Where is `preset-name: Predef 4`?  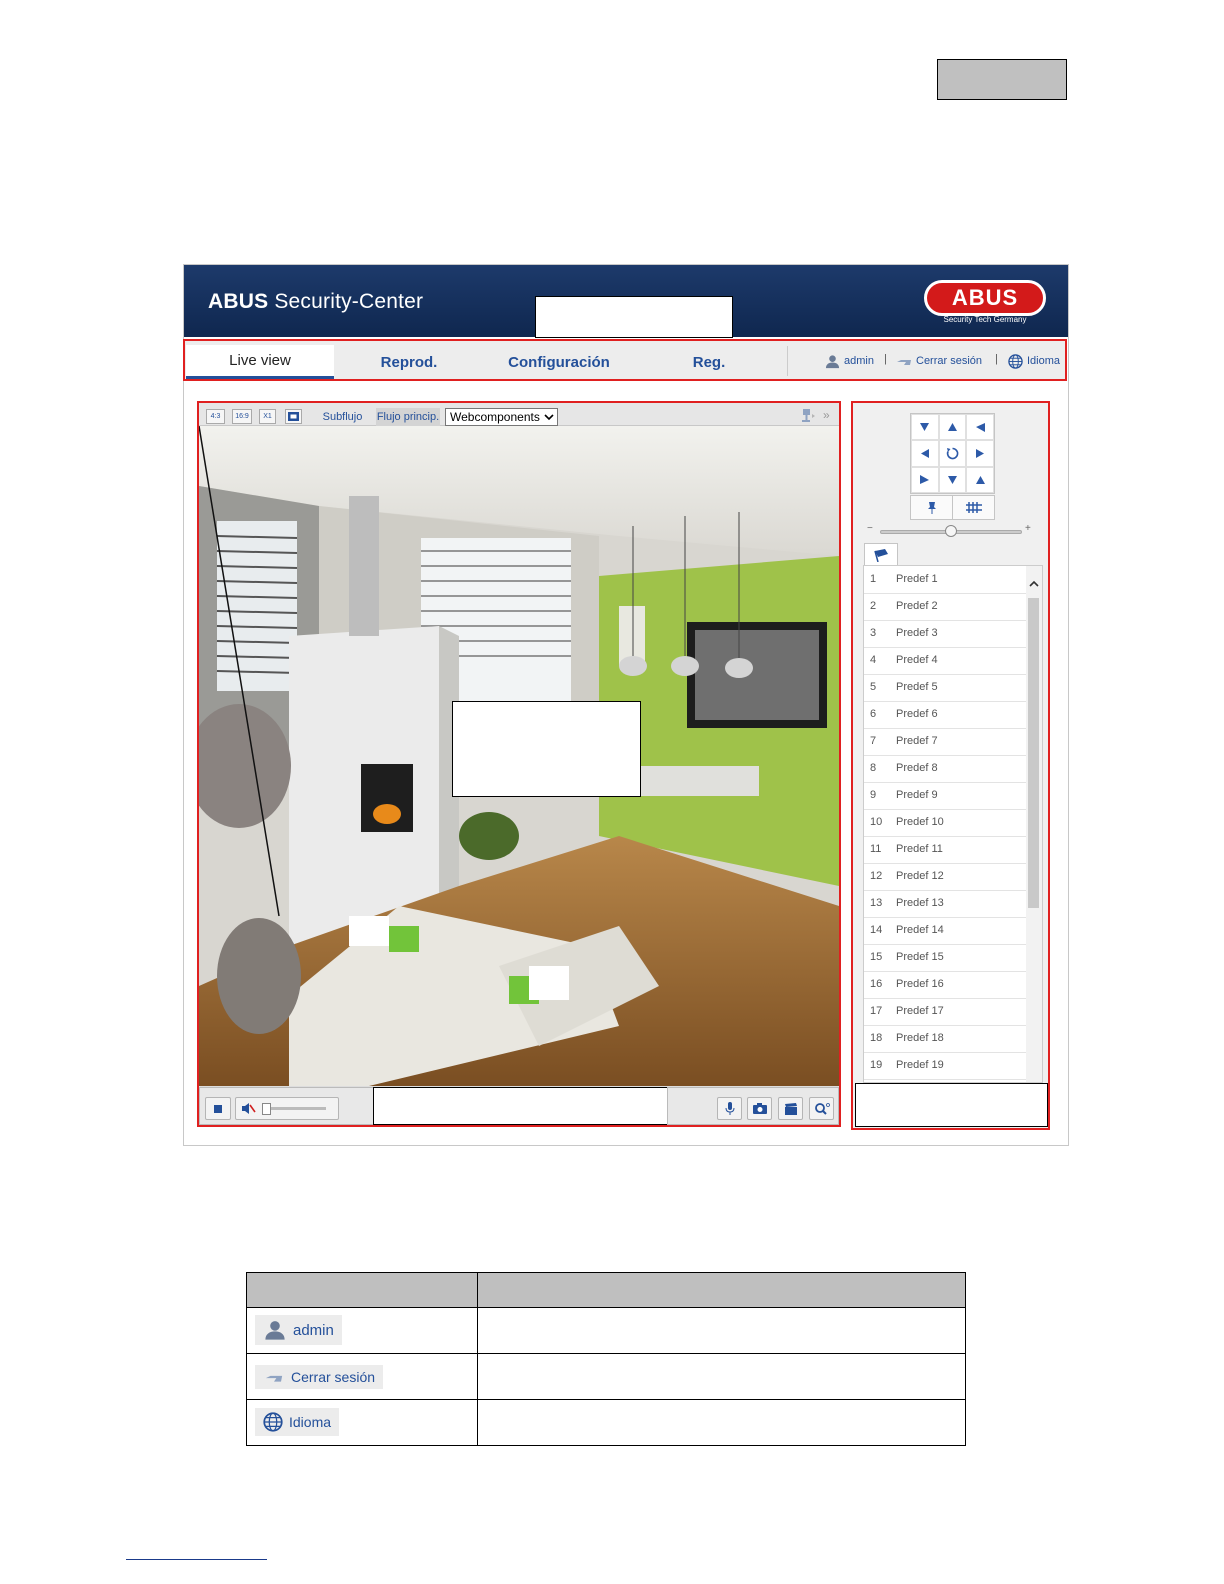
preset-name: Predef 4 is located at coordinates (917, 660).